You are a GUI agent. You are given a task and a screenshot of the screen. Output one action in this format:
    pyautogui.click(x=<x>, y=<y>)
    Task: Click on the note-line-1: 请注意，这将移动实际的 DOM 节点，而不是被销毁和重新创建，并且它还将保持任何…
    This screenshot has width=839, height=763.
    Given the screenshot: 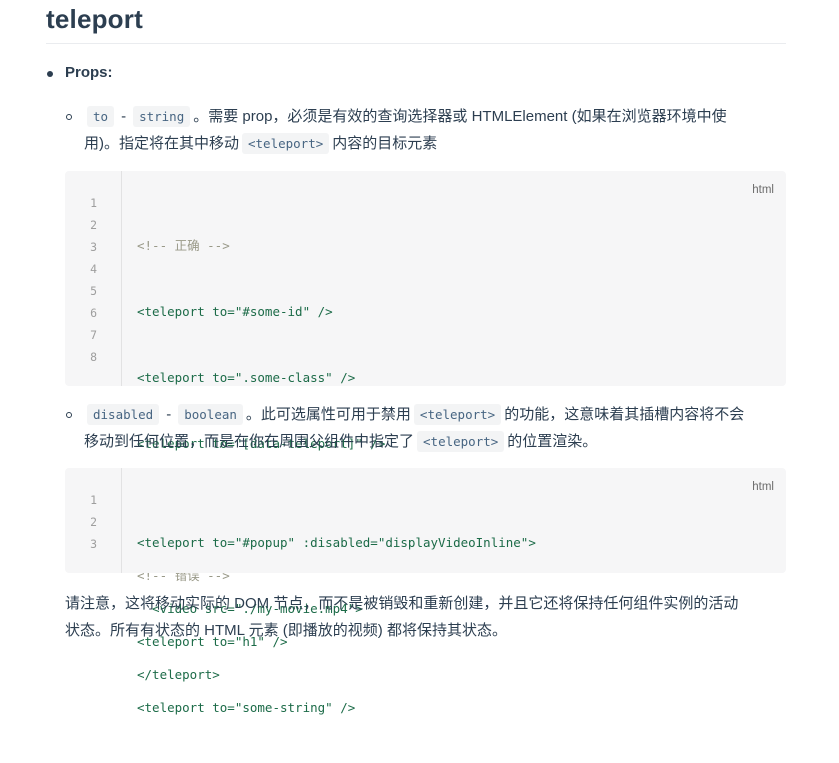 What is the action you would take?
    pyautogui.click(x=402, y=603)
    